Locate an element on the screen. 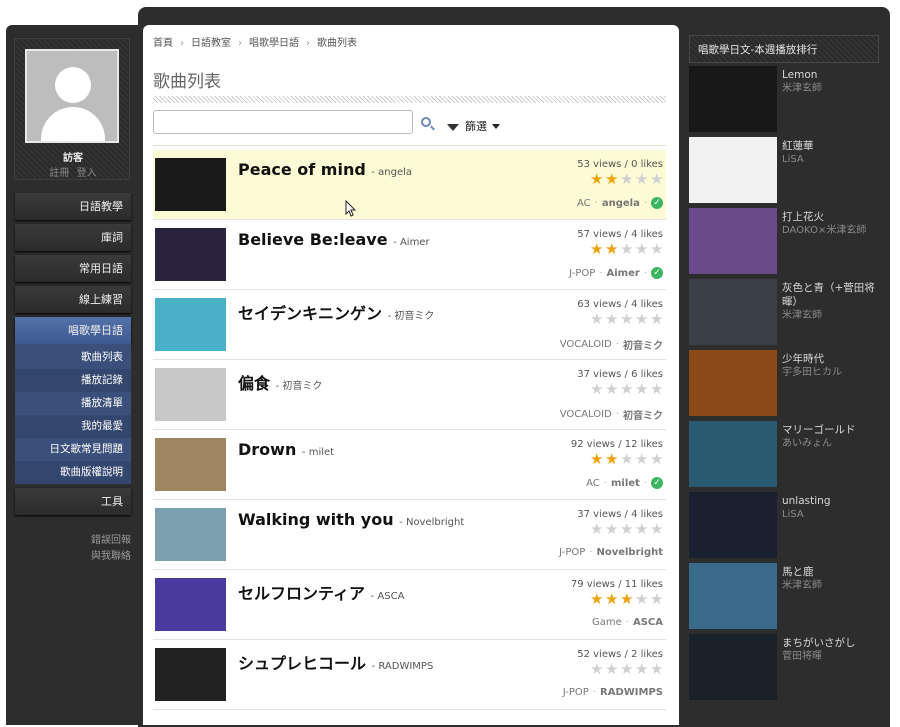  sidebar-item-vocabulary: 庫詞 is located at coordinates (73, 237).